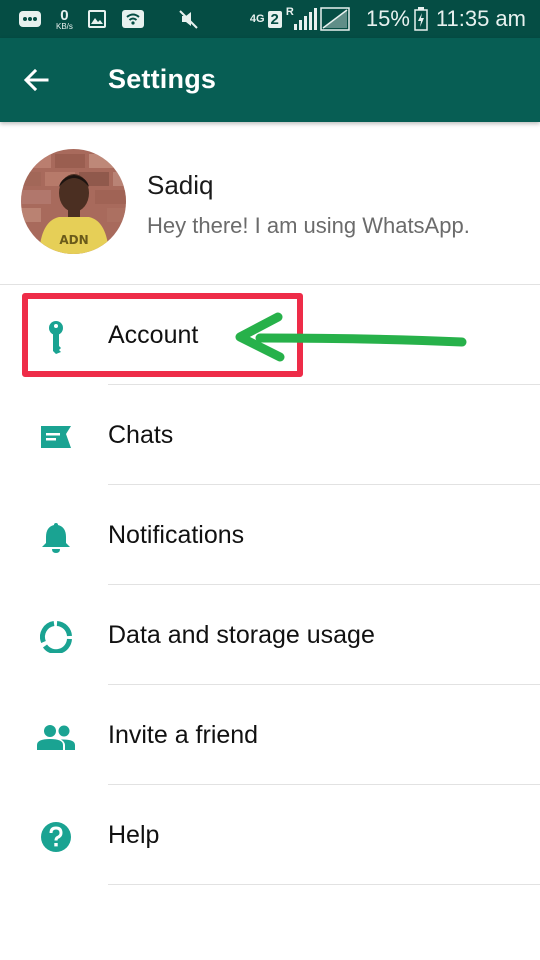 Image resolution: width=540 pixels, height=960 pixels. What do you see at coordinates (64, 15) in the screenshot?
I see `speed-value: 0` at bounding box center [64, 15].